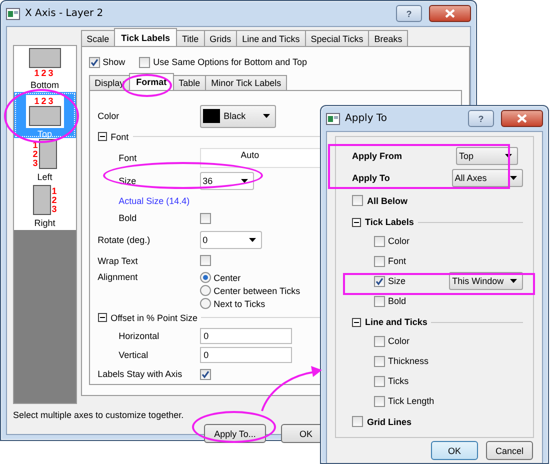  What do you see at coordinates (125, 239) in the screenshot?
I see `field-label: Rotate (deg.)` at bounding box center [125, 239].